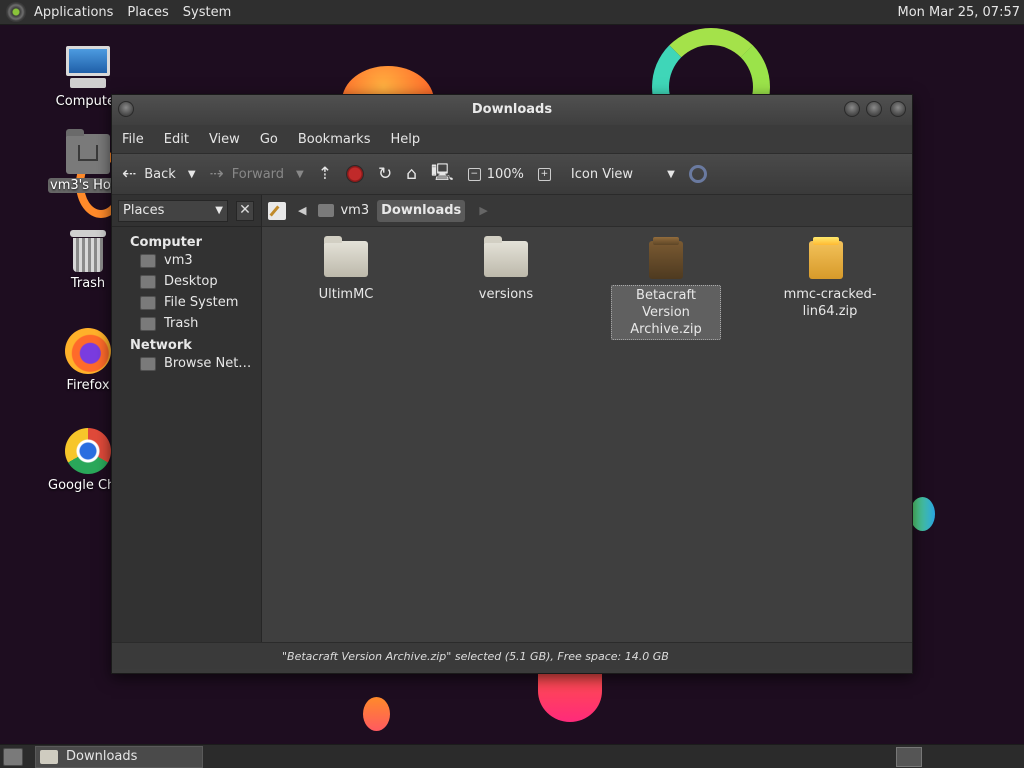 The width and height of the screenshot is (1024, 768). Describe the element at coordinates (73, 12) in the screenshot. I see `applications-menu: Applications` at that location.